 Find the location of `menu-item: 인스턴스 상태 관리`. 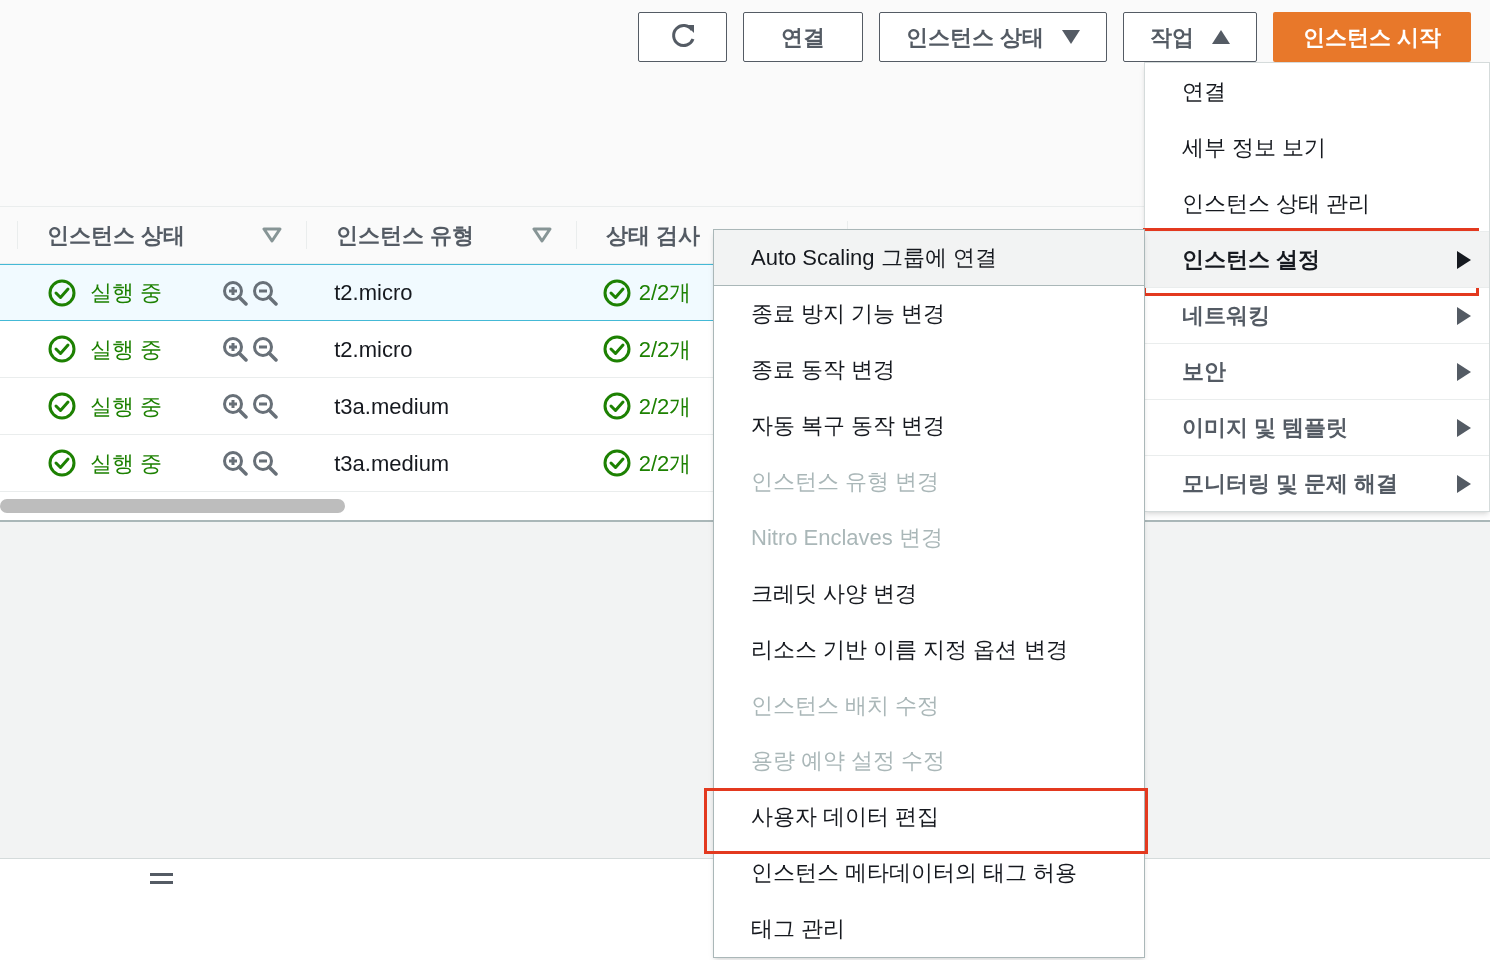

menu-item: 인스턴스 상태 관리 is located at coordinates (1317, 203).